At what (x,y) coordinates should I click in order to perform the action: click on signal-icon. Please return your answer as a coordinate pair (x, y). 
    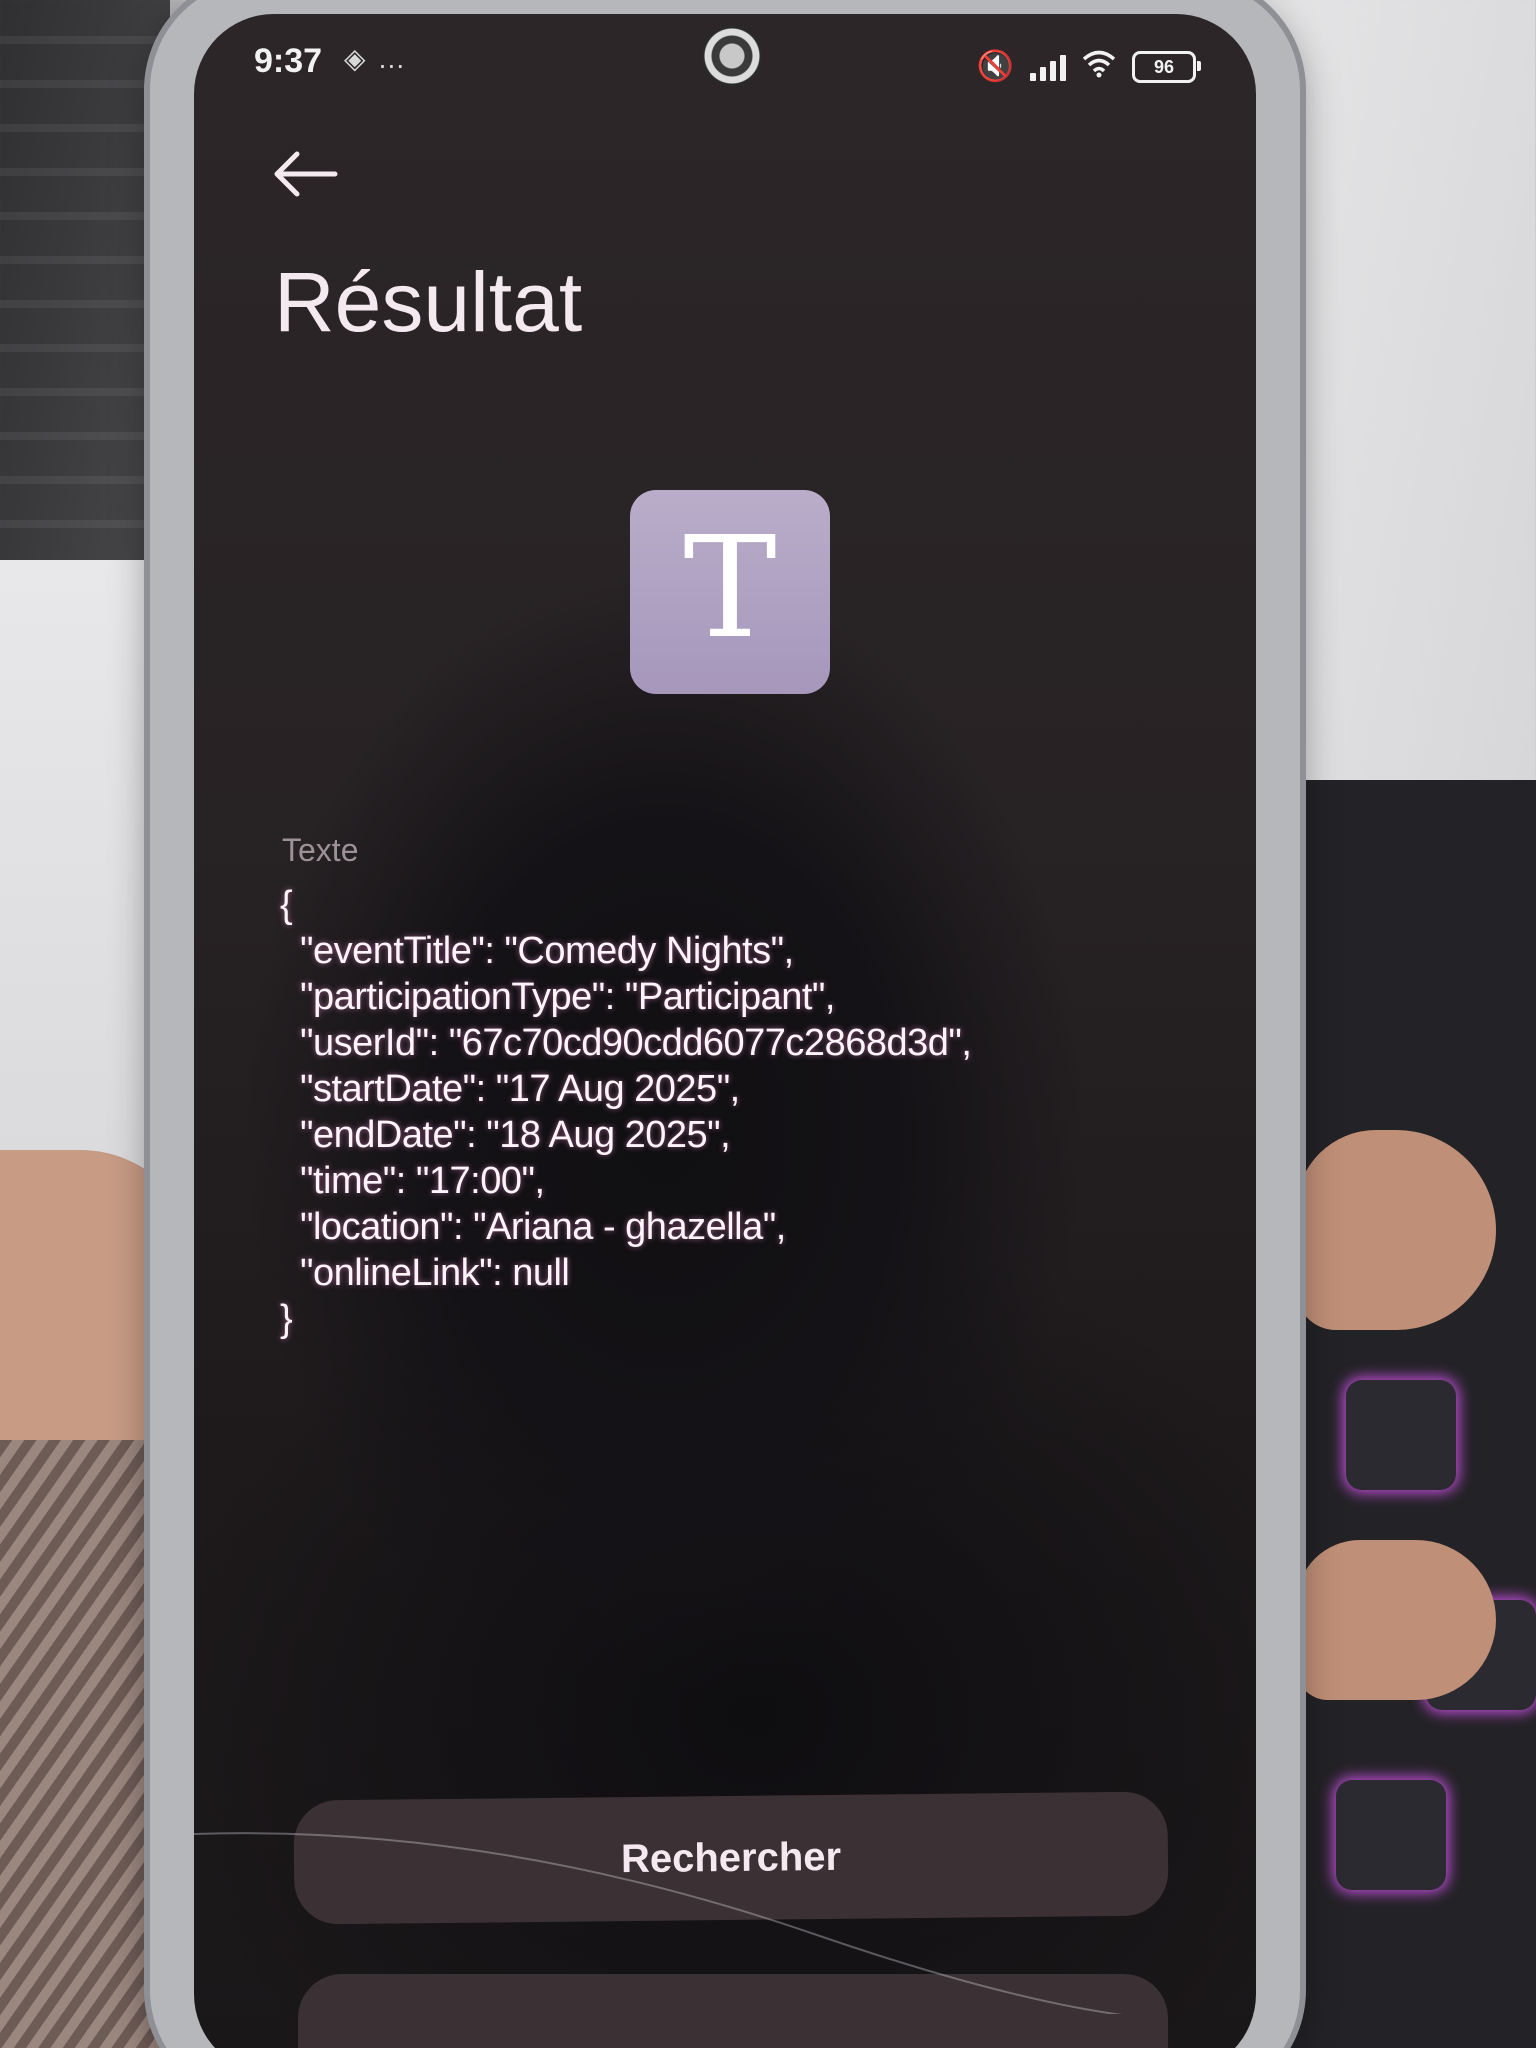
    Looking at the image, I should click on (1048, 67).